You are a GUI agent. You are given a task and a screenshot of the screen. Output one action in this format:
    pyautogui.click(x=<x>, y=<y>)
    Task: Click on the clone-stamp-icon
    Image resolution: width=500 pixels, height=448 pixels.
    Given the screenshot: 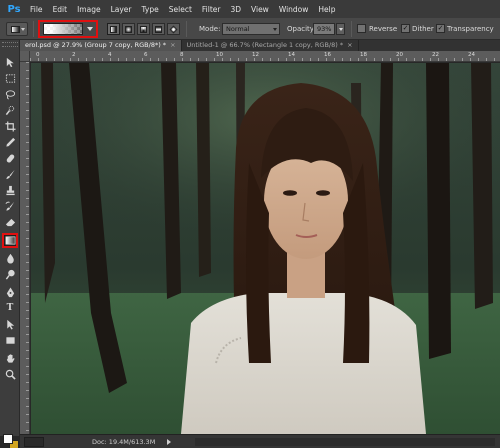 What is the action you would take?
    pyautogui.click(x=10, y=190)
    